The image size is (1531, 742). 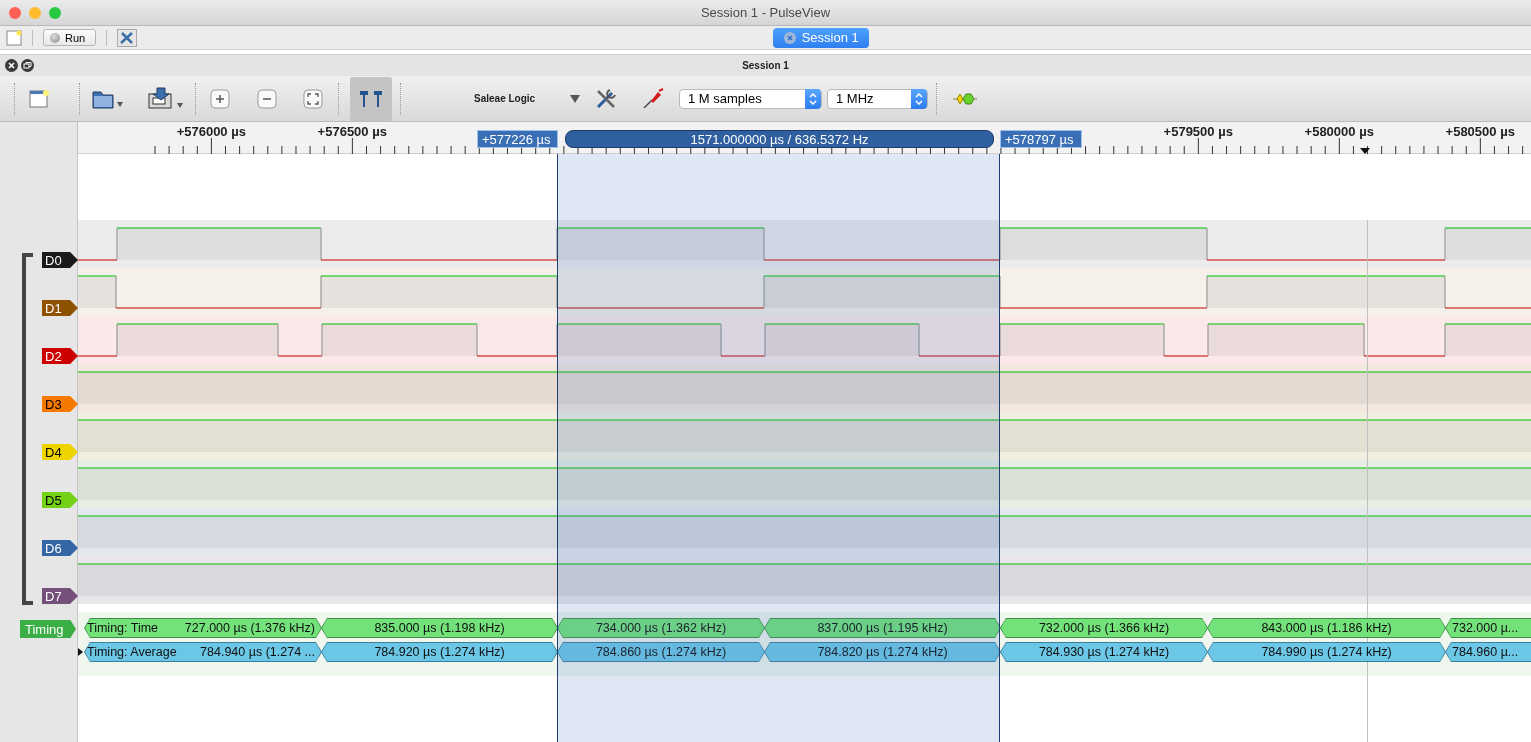 I want to click on channel-label: D6, so click(x=60, y=548).